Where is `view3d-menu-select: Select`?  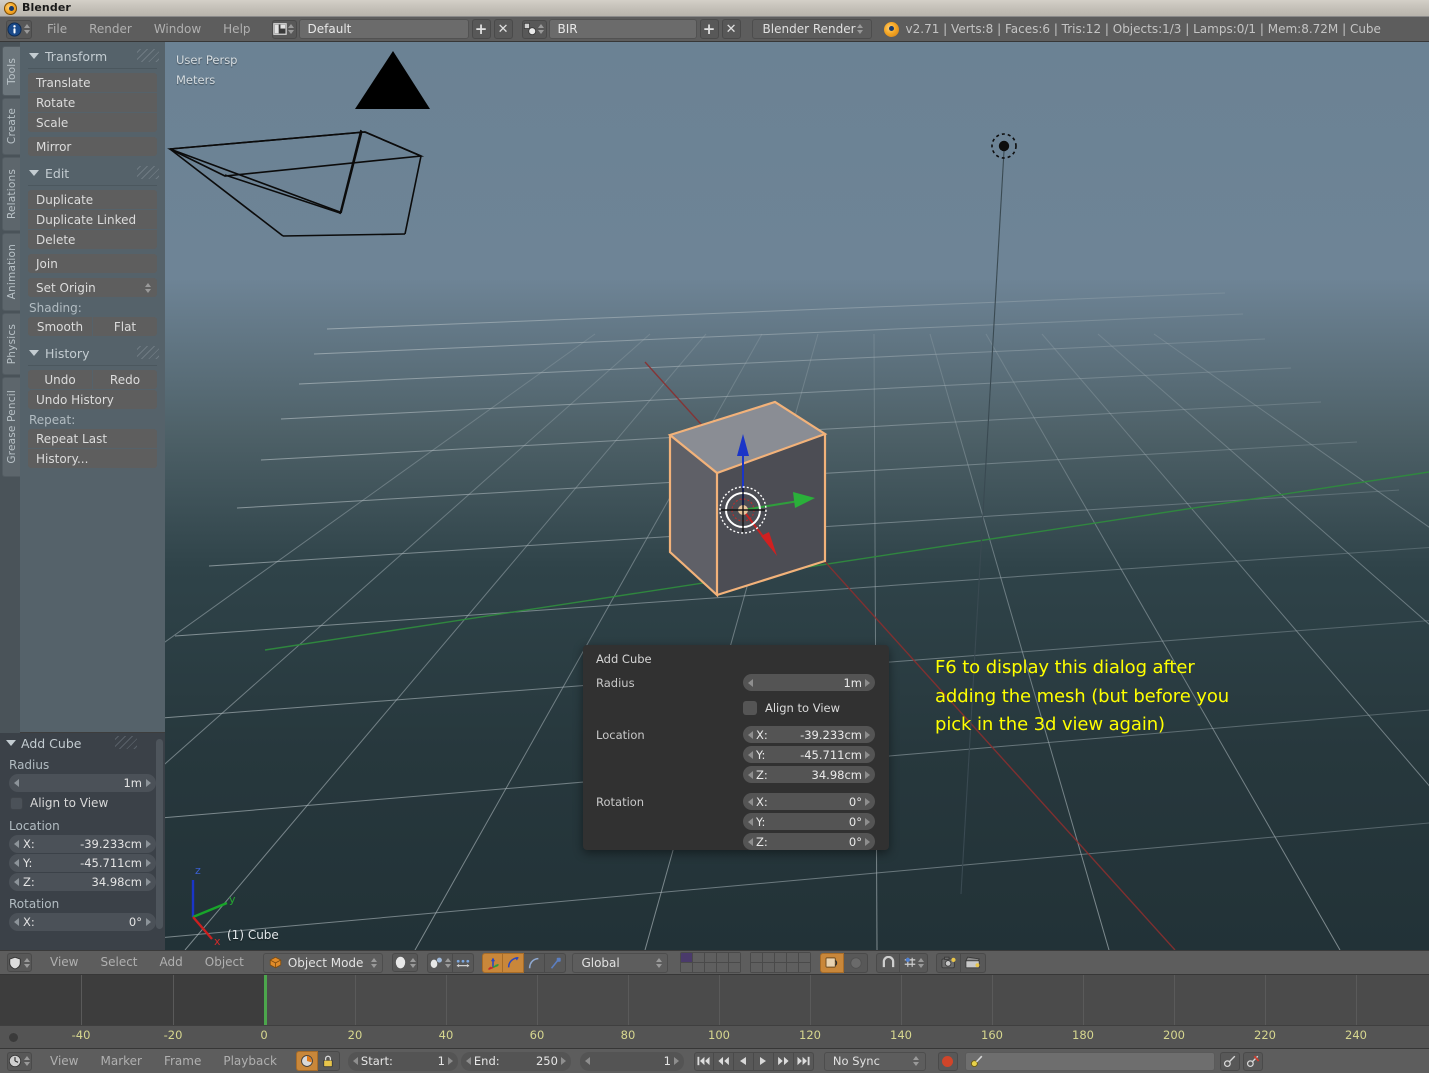 view3d-menu-select: Select is located at coordinates (118, 962).